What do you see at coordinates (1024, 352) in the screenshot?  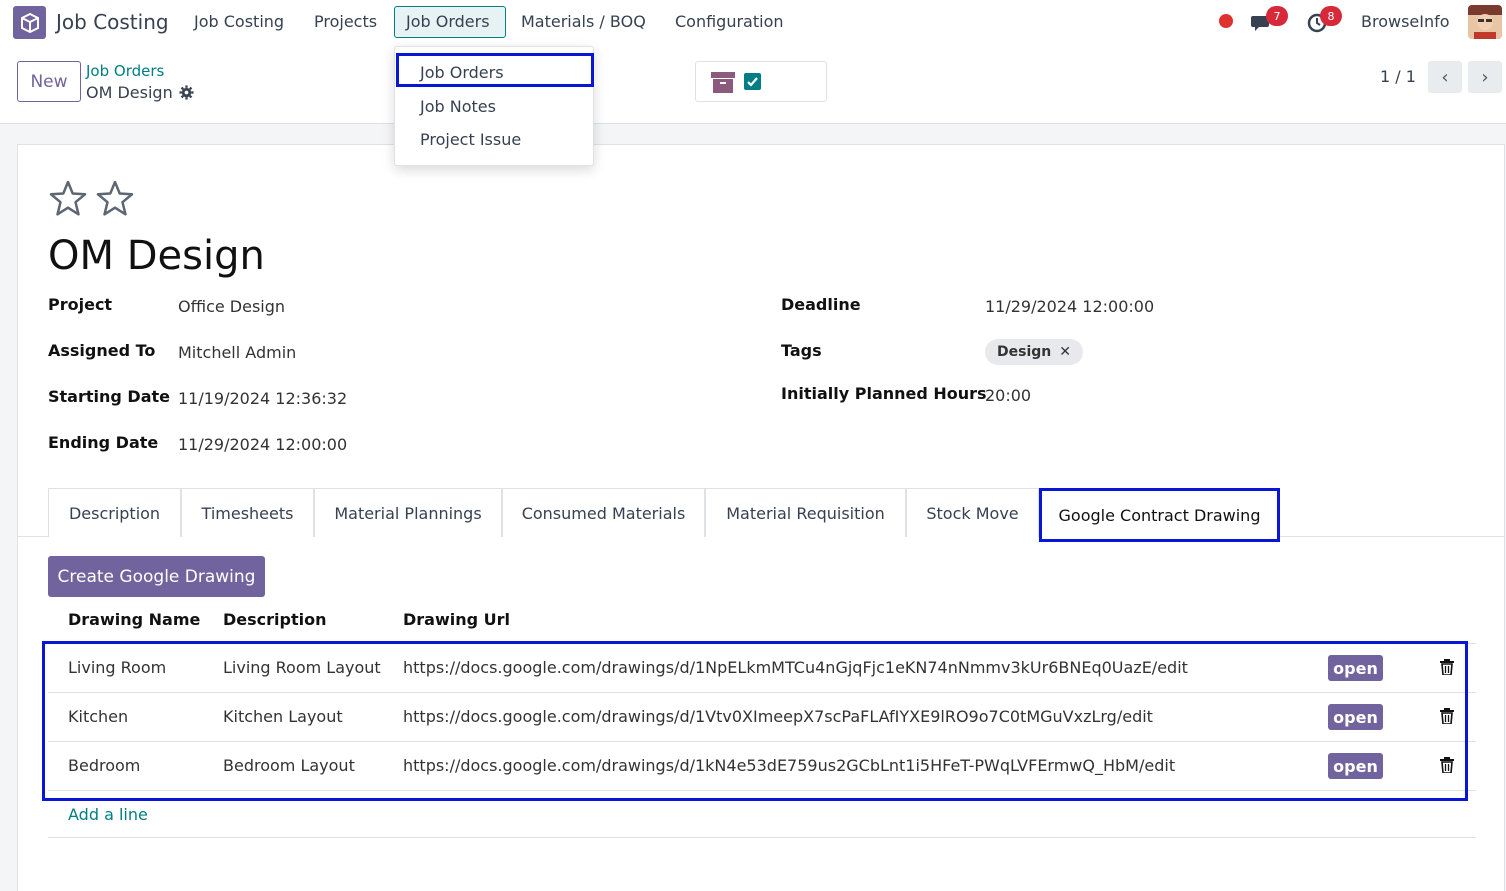 I see `tag-label: Design` at bounding box center [1024, 352].